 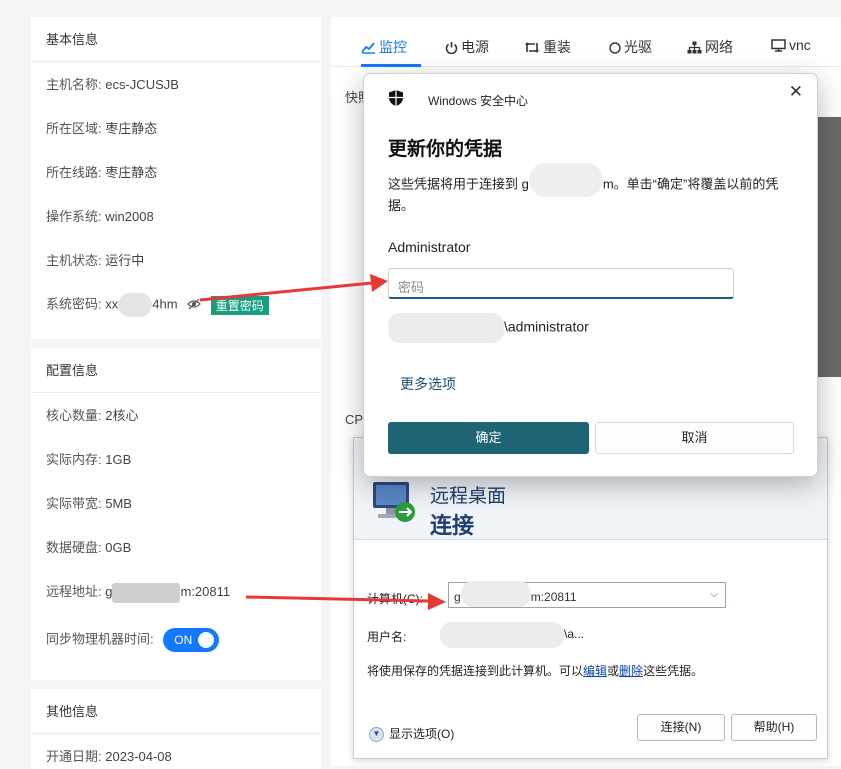 I want to click on active-tab-underline, so click(x=391, y=65).